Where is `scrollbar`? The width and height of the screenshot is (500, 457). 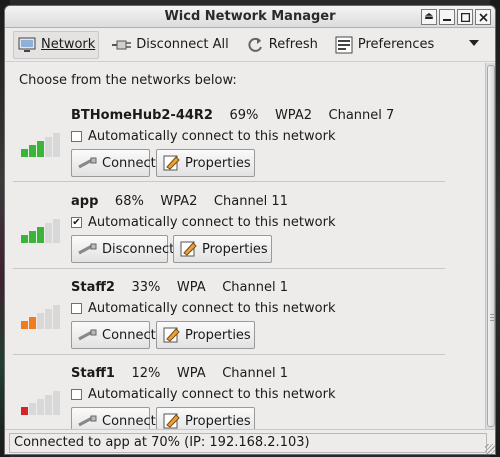
scrollbar is located at coordinates (490, 246).